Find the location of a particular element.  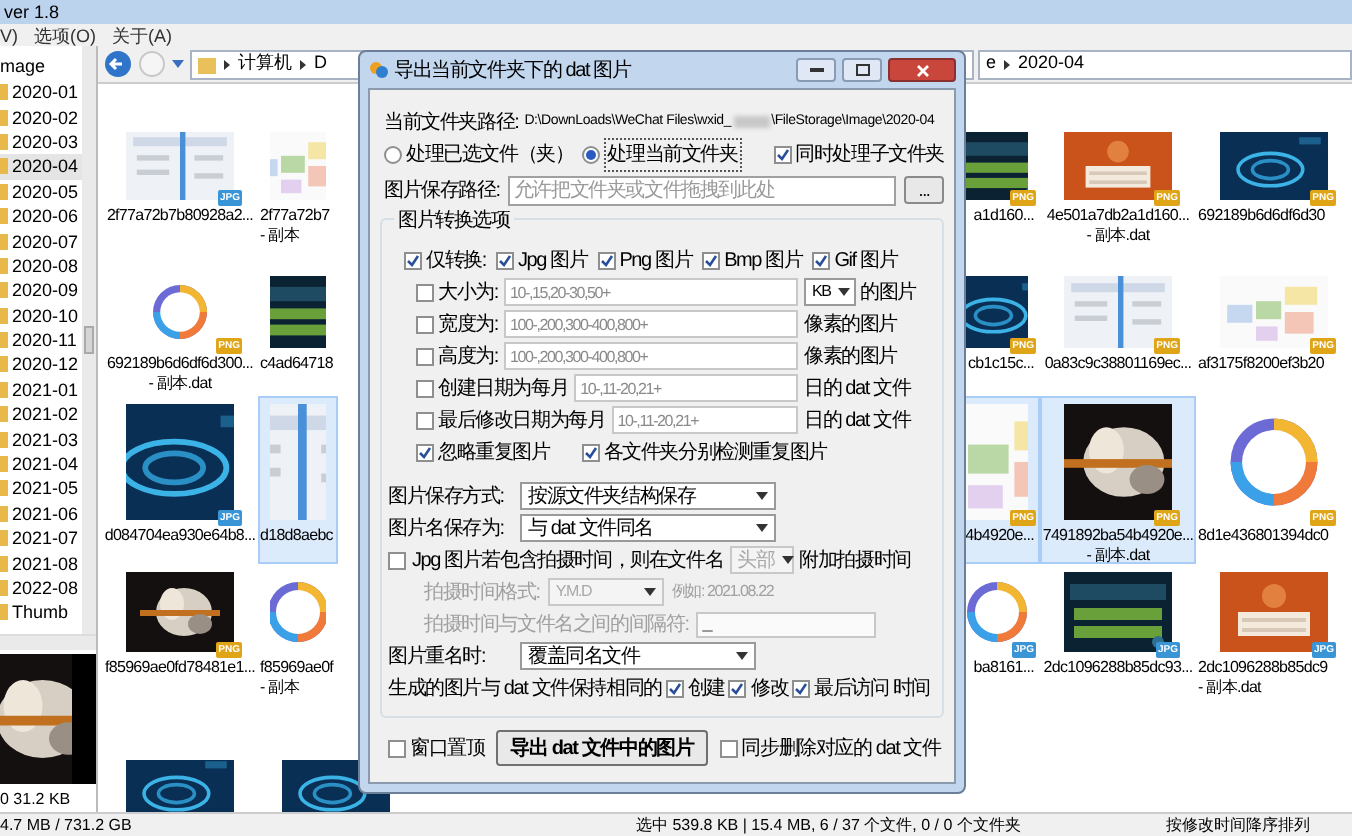

window-title: ver 1.8 is located at coordinates (32, 12).